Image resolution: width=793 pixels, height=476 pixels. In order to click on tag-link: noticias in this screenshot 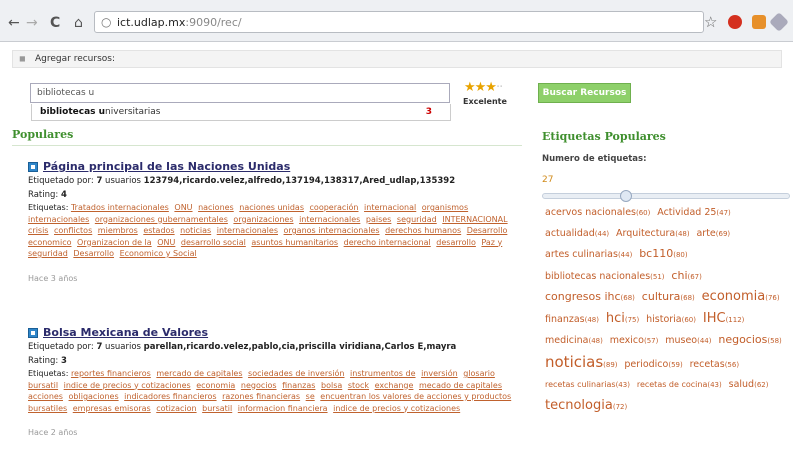, I will do `click(195, 230)`.